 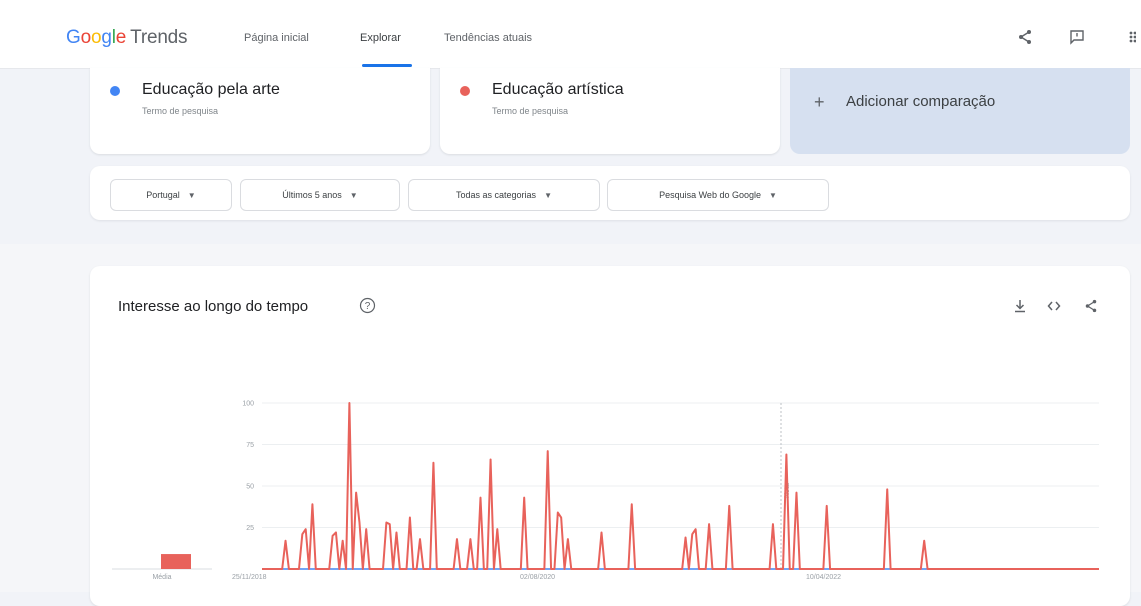 I want to click on chart-x-axis: 25/11/2018 02/08/2020 10/04/2022, so click(x=536, y=577).